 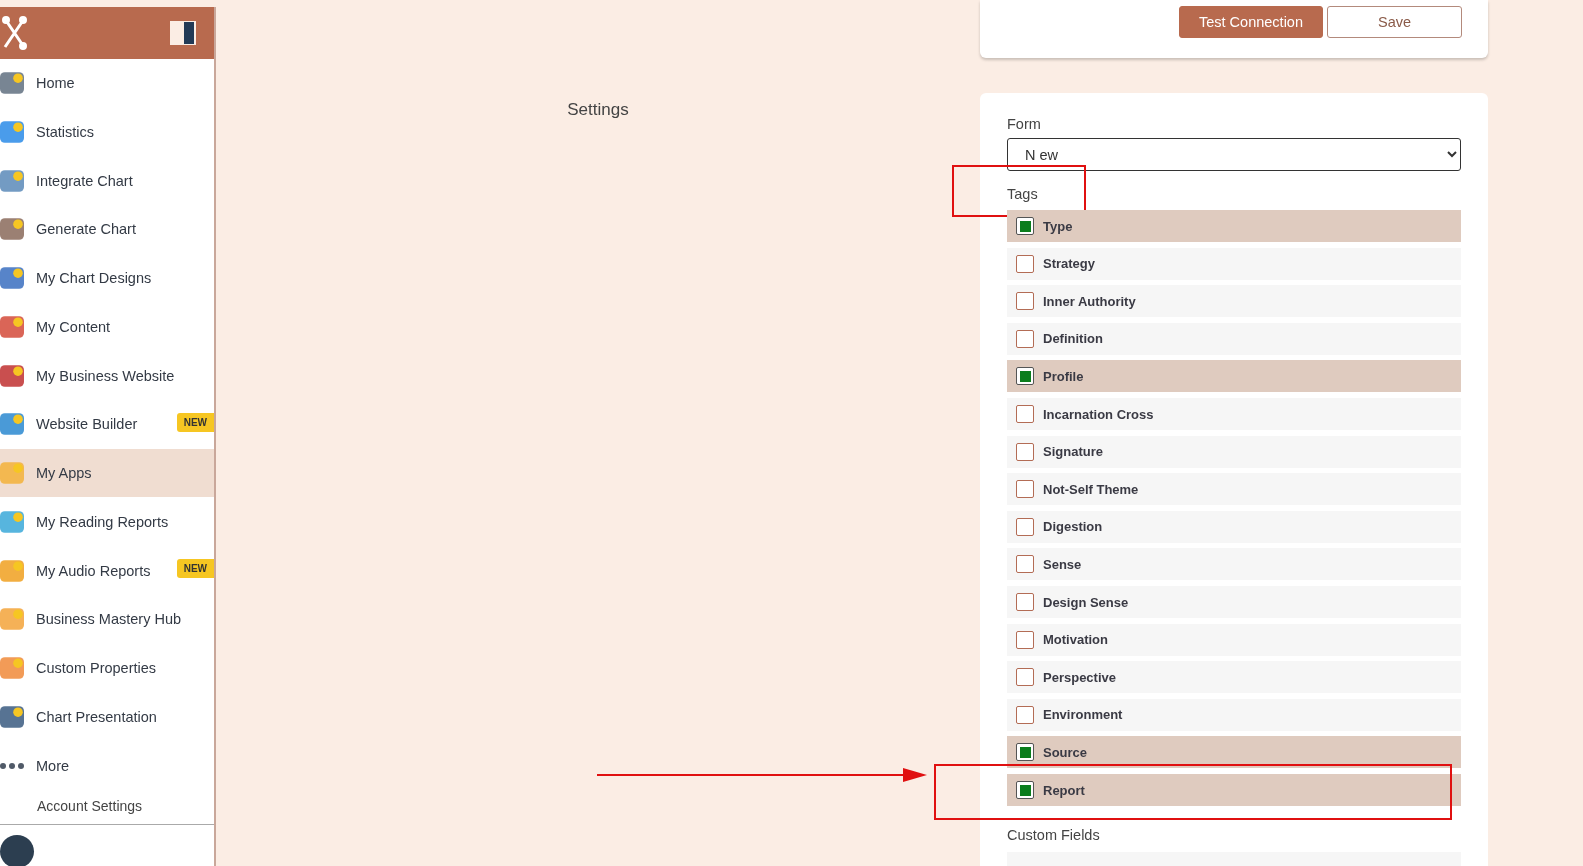 What do you see at coordinates (1234, 790) in the screenshot?
I see `tag-option: Report` at bounding box center [1234, 790].